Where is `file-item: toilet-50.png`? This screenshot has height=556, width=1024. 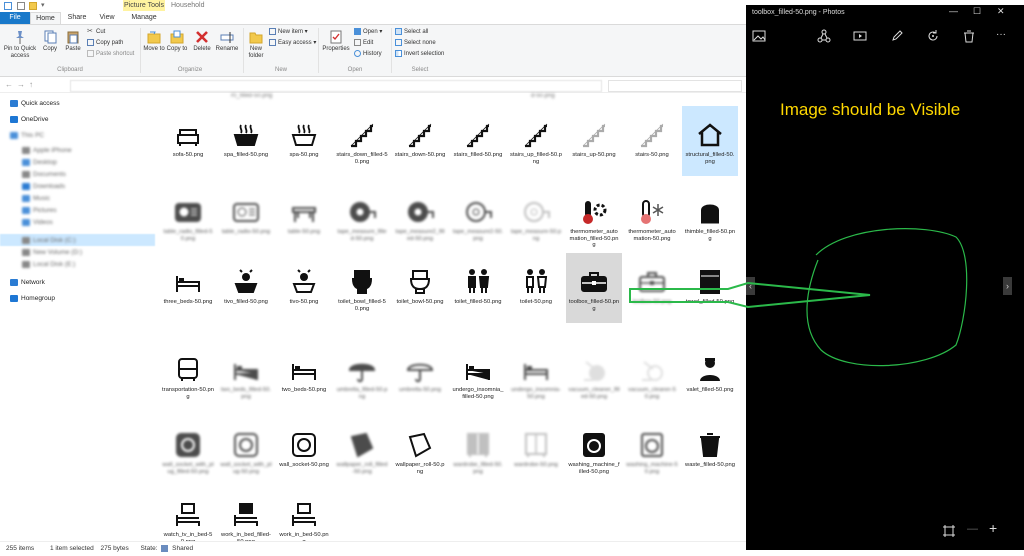 file-item: toilet-50.png is located at coordinates (536, 288).